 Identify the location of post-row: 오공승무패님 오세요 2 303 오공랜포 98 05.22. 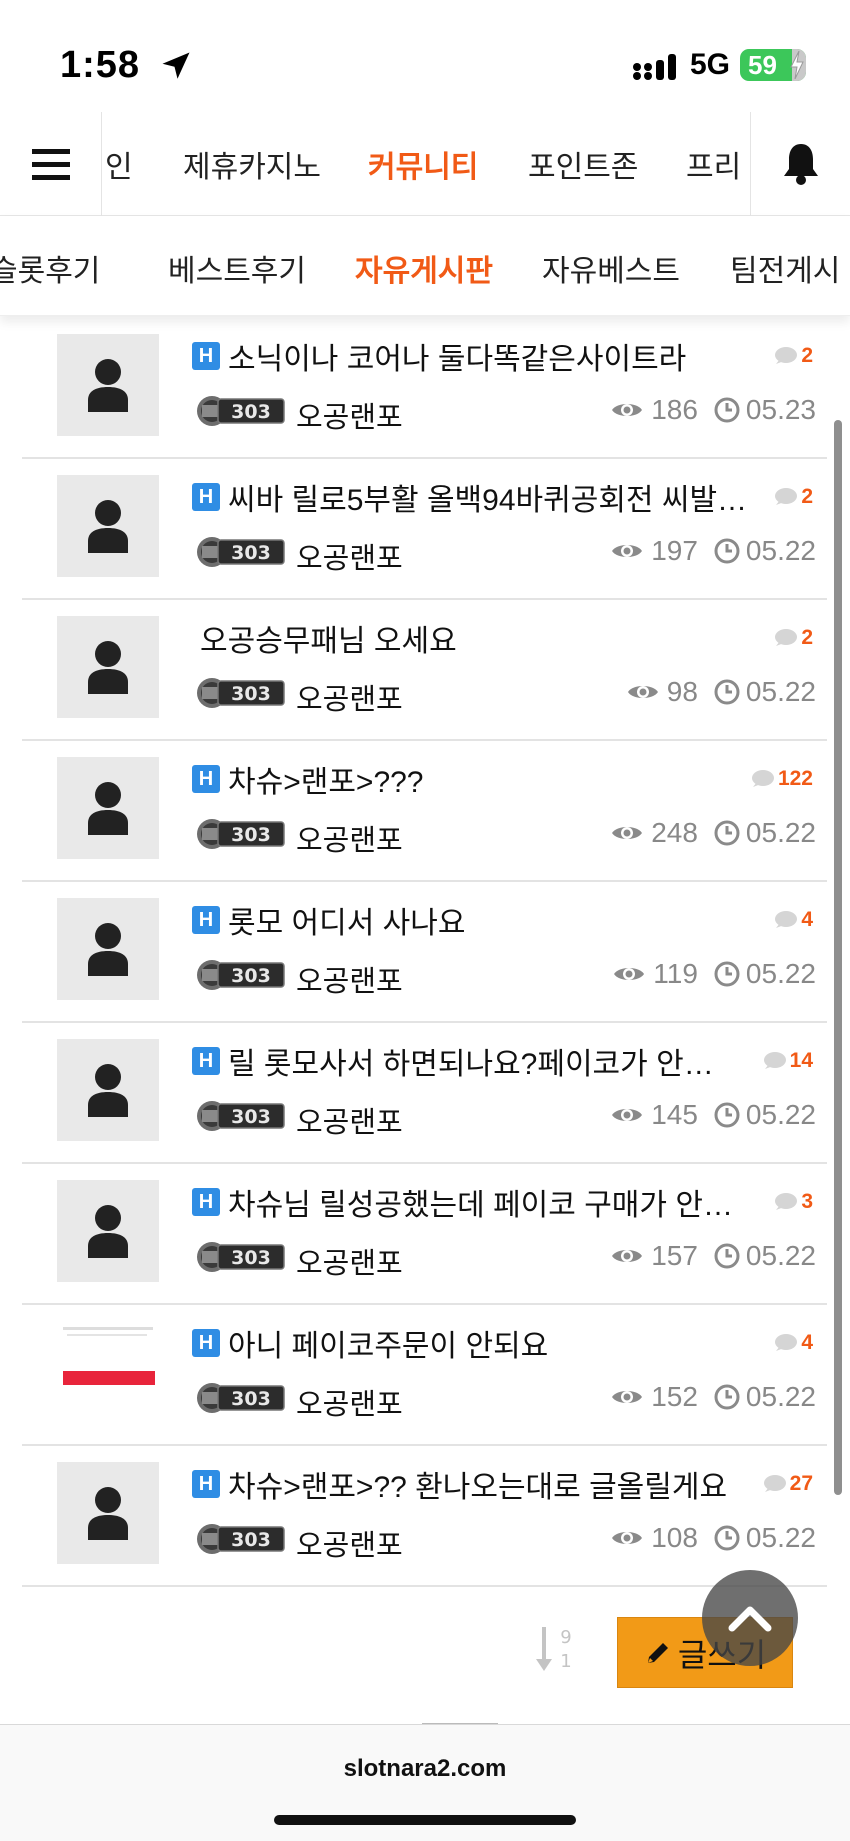
(424, 670).